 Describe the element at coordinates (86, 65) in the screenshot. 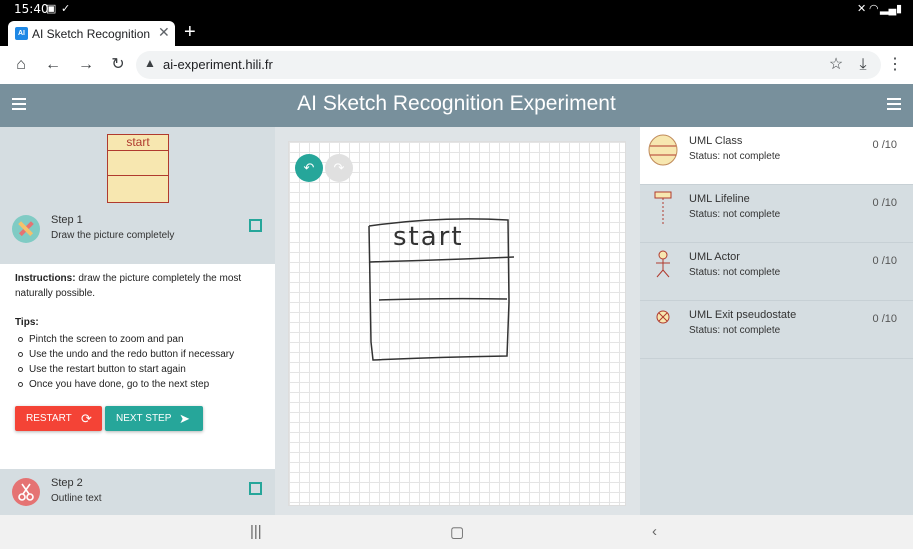

I see `forward-icon: →` at that location.